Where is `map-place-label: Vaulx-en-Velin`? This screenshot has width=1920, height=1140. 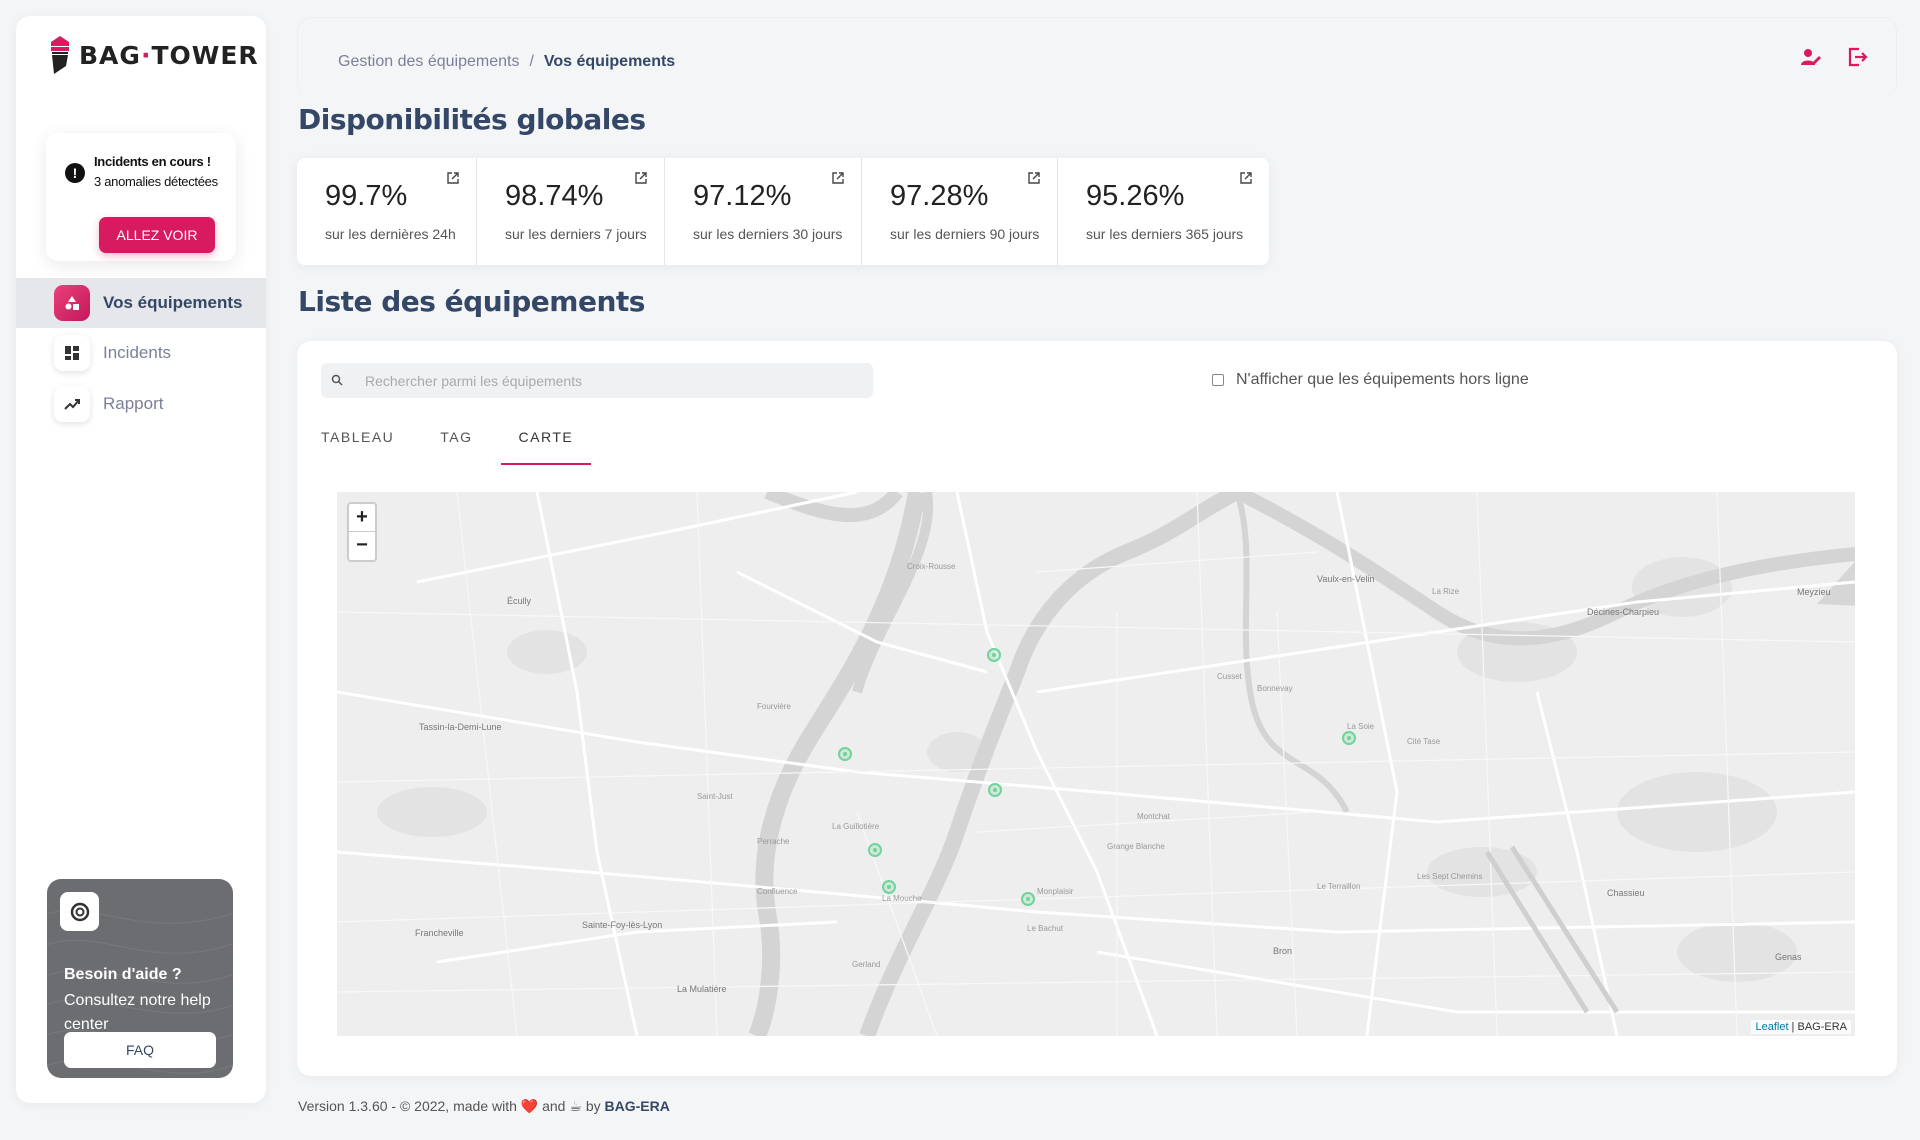
map-place-label: Vaulx-en-Velin is located at coordinates (1346, 579).